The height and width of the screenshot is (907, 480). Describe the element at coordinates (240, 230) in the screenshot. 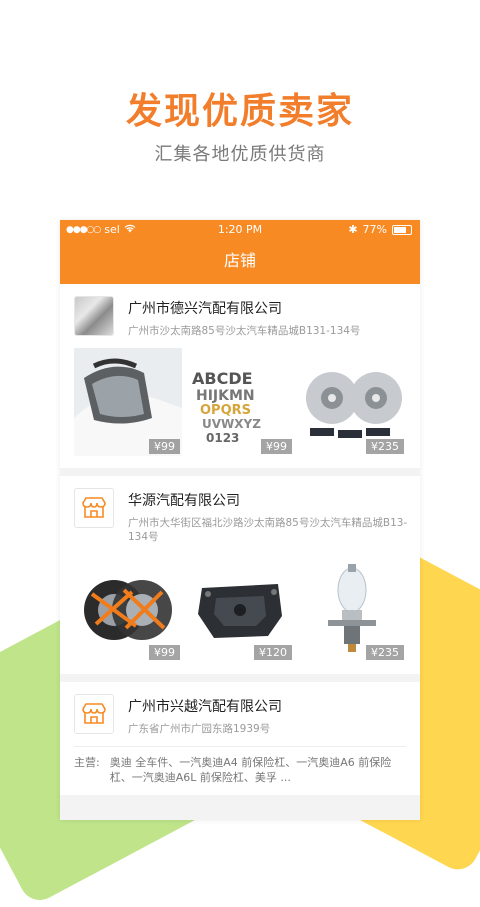

I see `status-bar: ●●●○○ sel 1:20 PM ✱ 77%` at that location.